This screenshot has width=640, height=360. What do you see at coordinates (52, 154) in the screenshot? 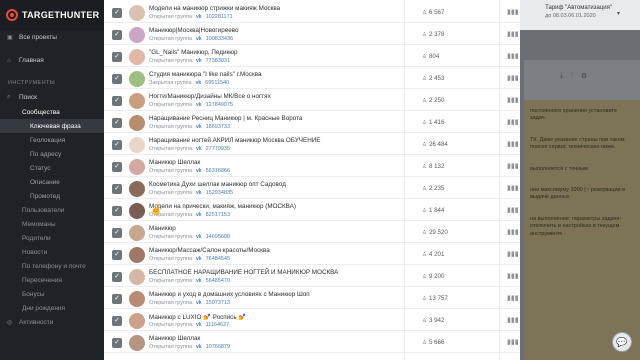
I see `sidebar-item-by-address: По адресу` at bounding box center [52, 154].